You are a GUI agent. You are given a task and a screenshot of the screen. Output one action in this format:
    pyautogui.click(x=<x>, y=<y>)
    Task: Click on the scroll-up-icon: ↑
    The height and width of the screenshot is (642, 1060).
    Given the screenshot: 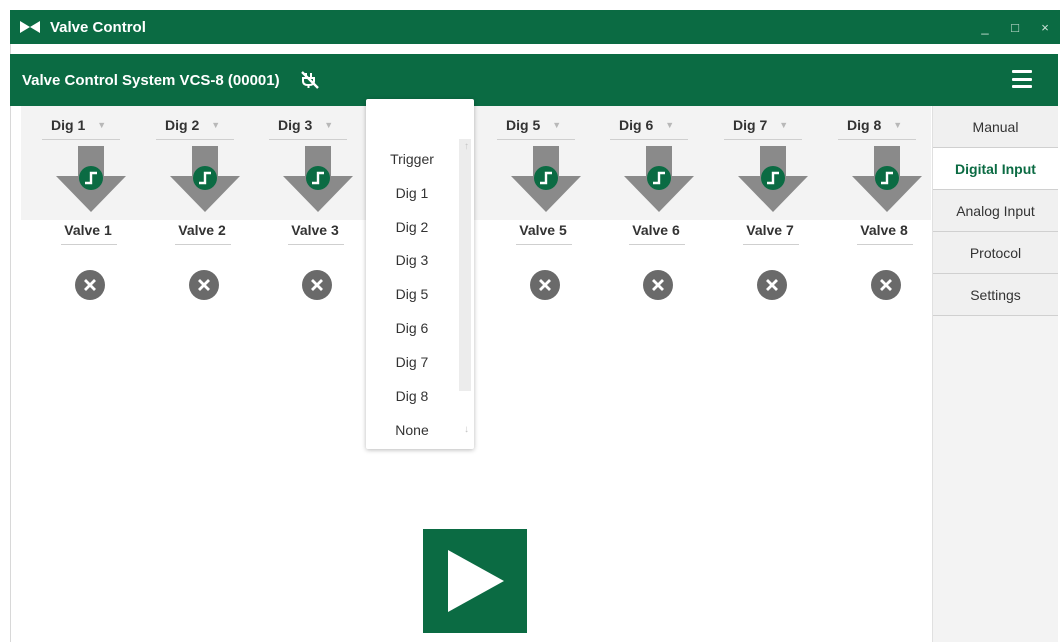 What is the action you would take?
    pyautogui.click(x=466, y=146)
    